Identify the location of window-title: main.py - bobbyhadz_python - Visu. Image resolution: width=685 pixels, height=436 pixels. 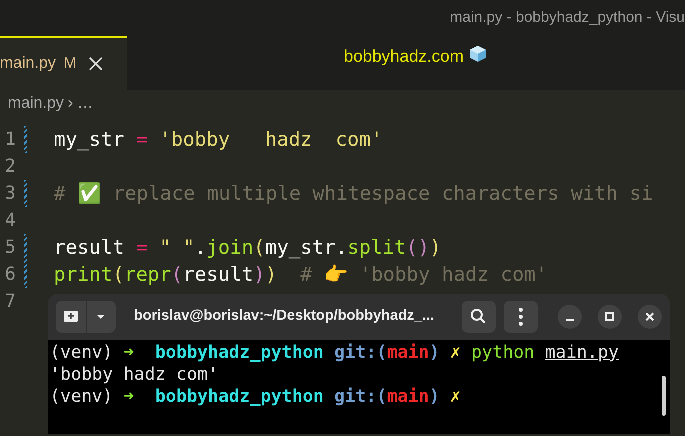
(567, 18).